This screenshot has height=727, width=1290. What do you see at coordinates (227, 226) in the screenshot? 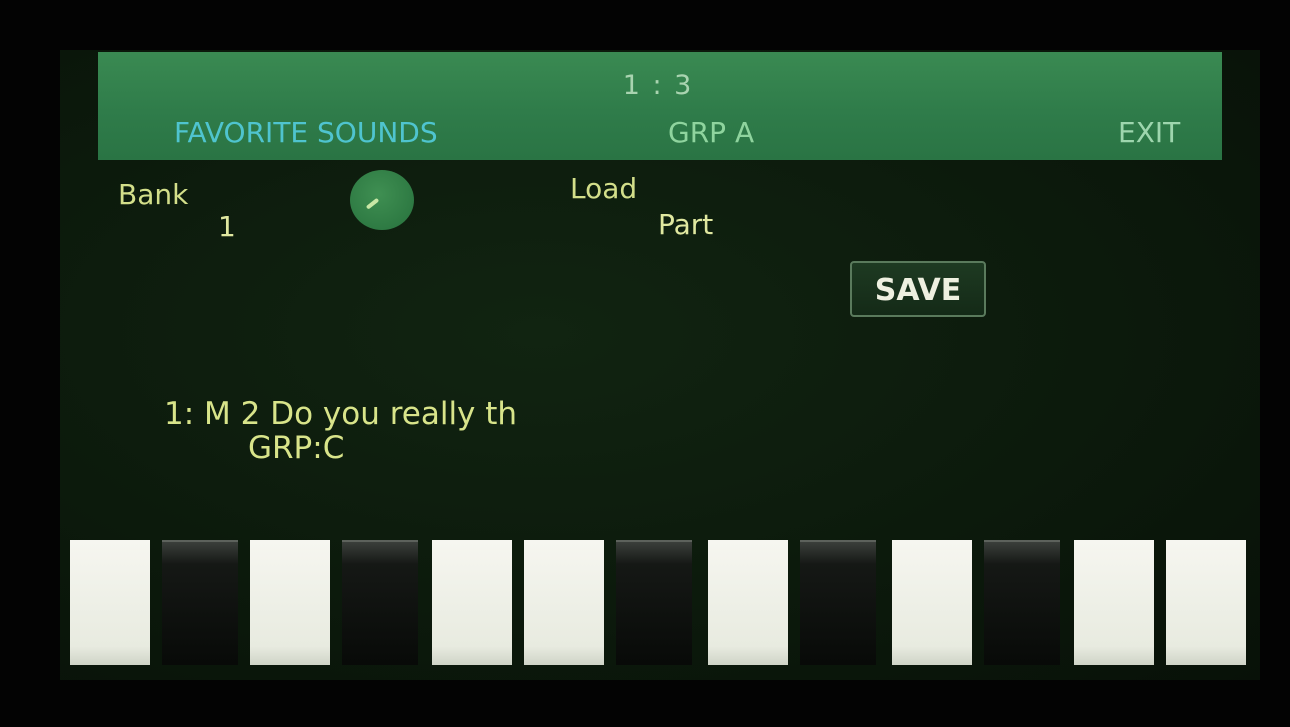
I see `bank-value: 1` at bounding box center [227, 226].